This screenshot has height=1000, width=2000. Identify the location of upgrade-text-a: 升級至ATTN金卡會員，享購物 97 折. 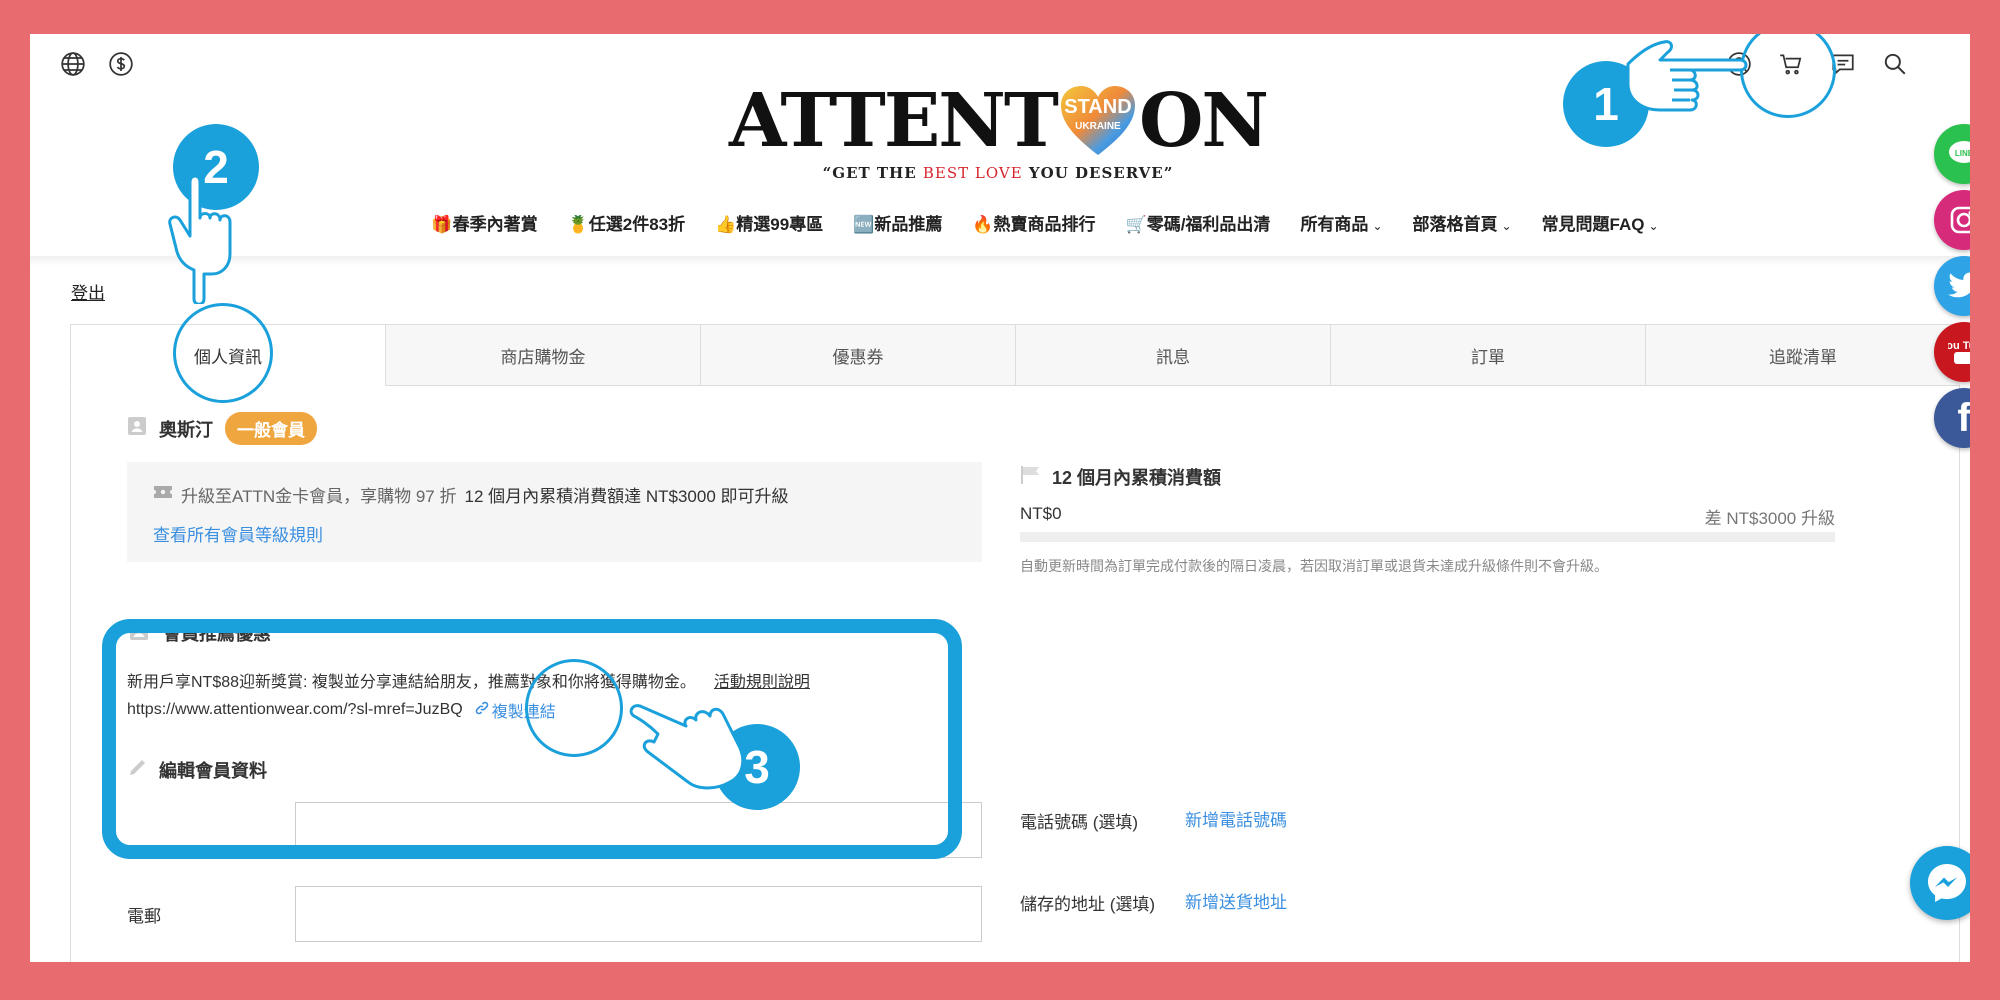
(319, 496).